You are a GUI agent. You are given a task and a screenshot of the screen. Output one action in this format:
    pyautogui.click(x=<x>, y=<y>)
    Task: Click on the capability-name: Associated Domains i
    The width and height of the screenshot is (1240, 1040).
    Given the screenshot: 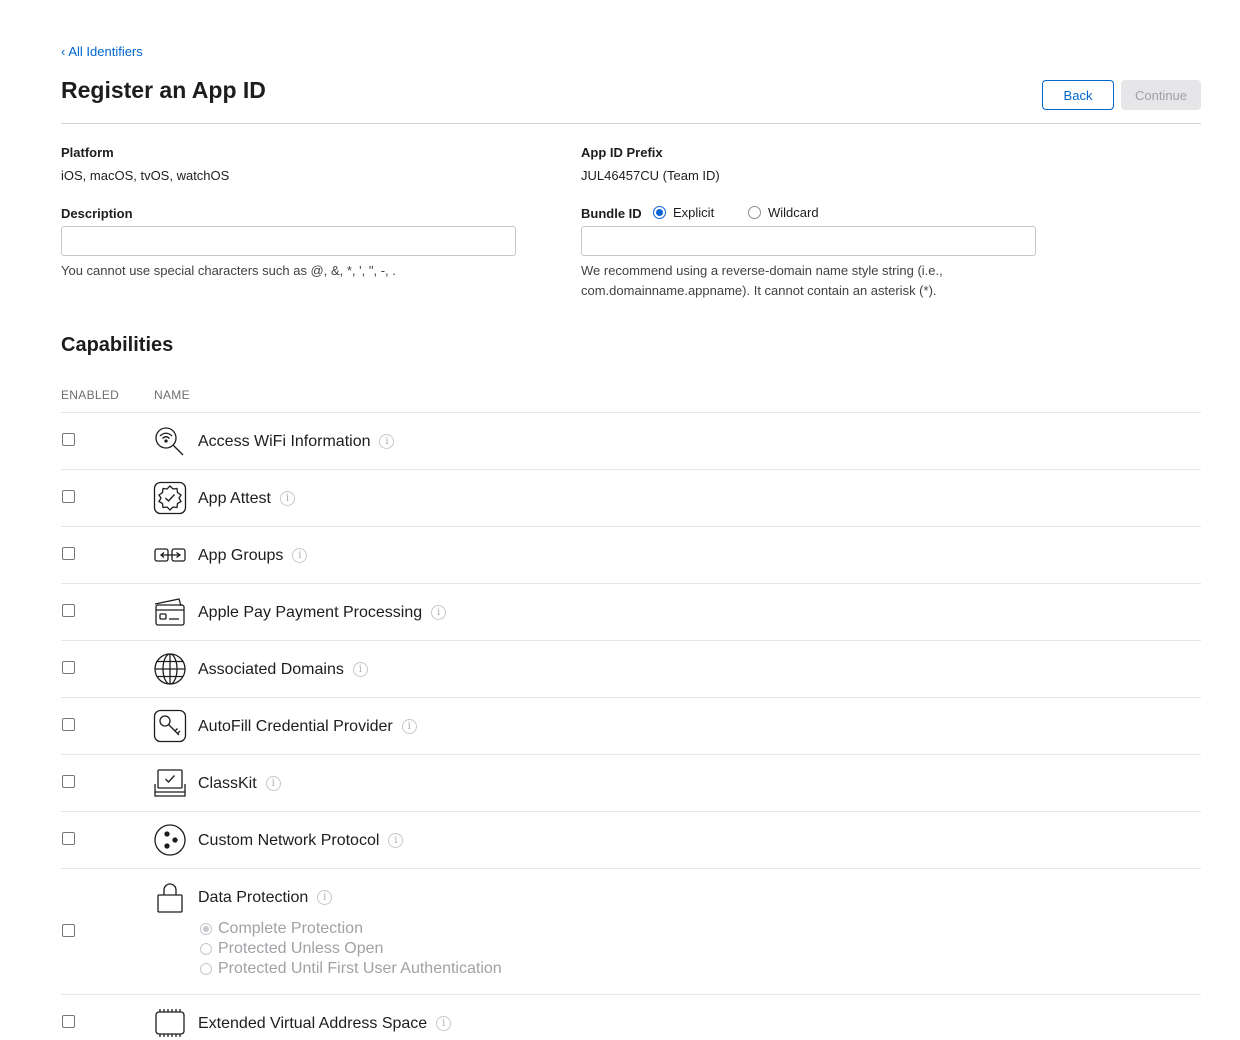 What is the action you would take?
    pyautogui.click(x=283, y=670)
    